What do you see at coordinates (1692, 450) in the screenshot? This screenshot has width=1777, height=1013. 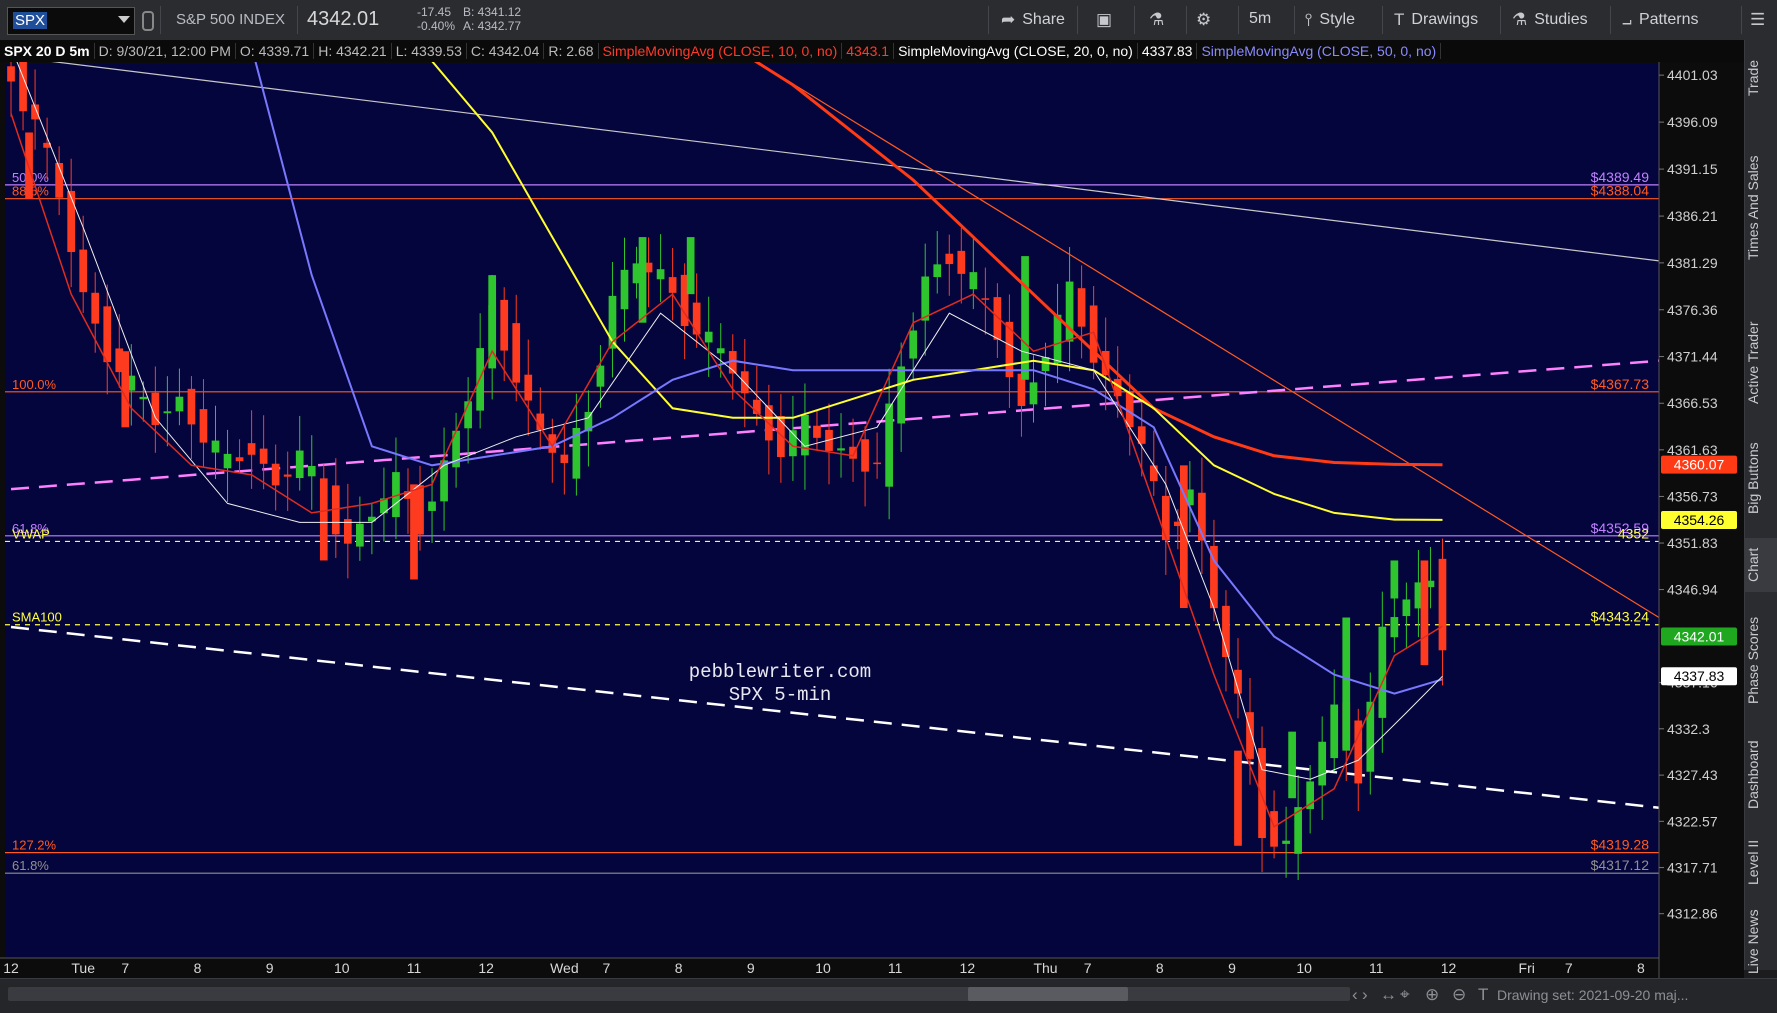 I see `price-tick-label: 4361.63` at bounding box center [1692, 450].